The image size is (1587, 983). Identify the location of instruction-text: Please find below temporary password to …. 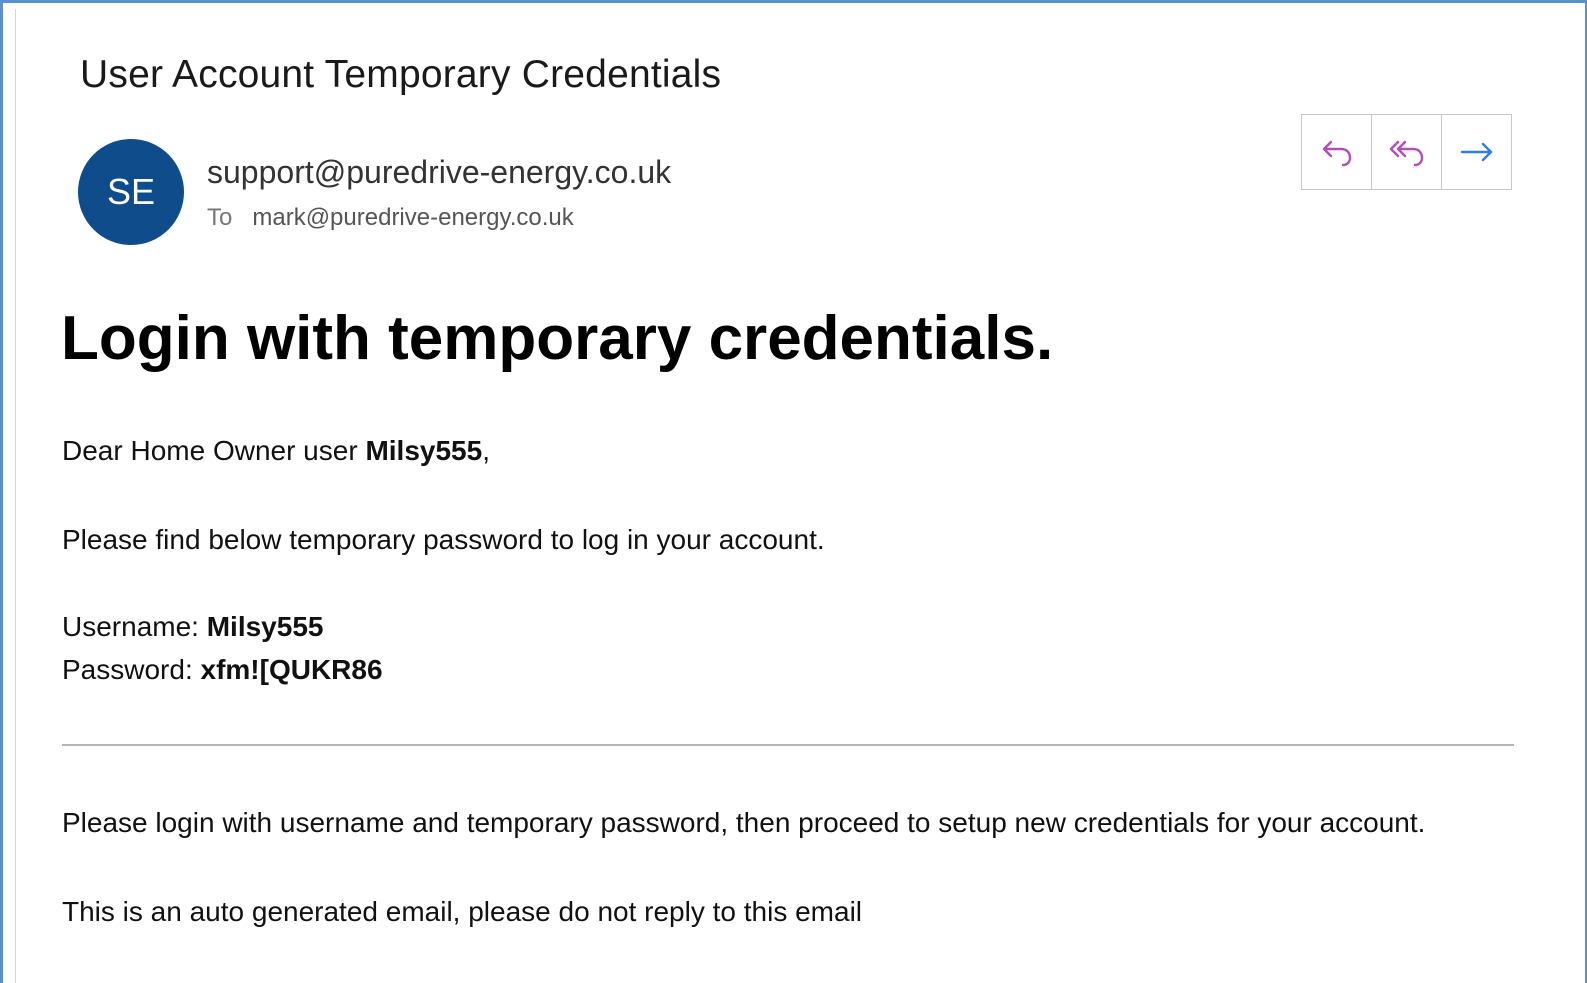
(443, 539).